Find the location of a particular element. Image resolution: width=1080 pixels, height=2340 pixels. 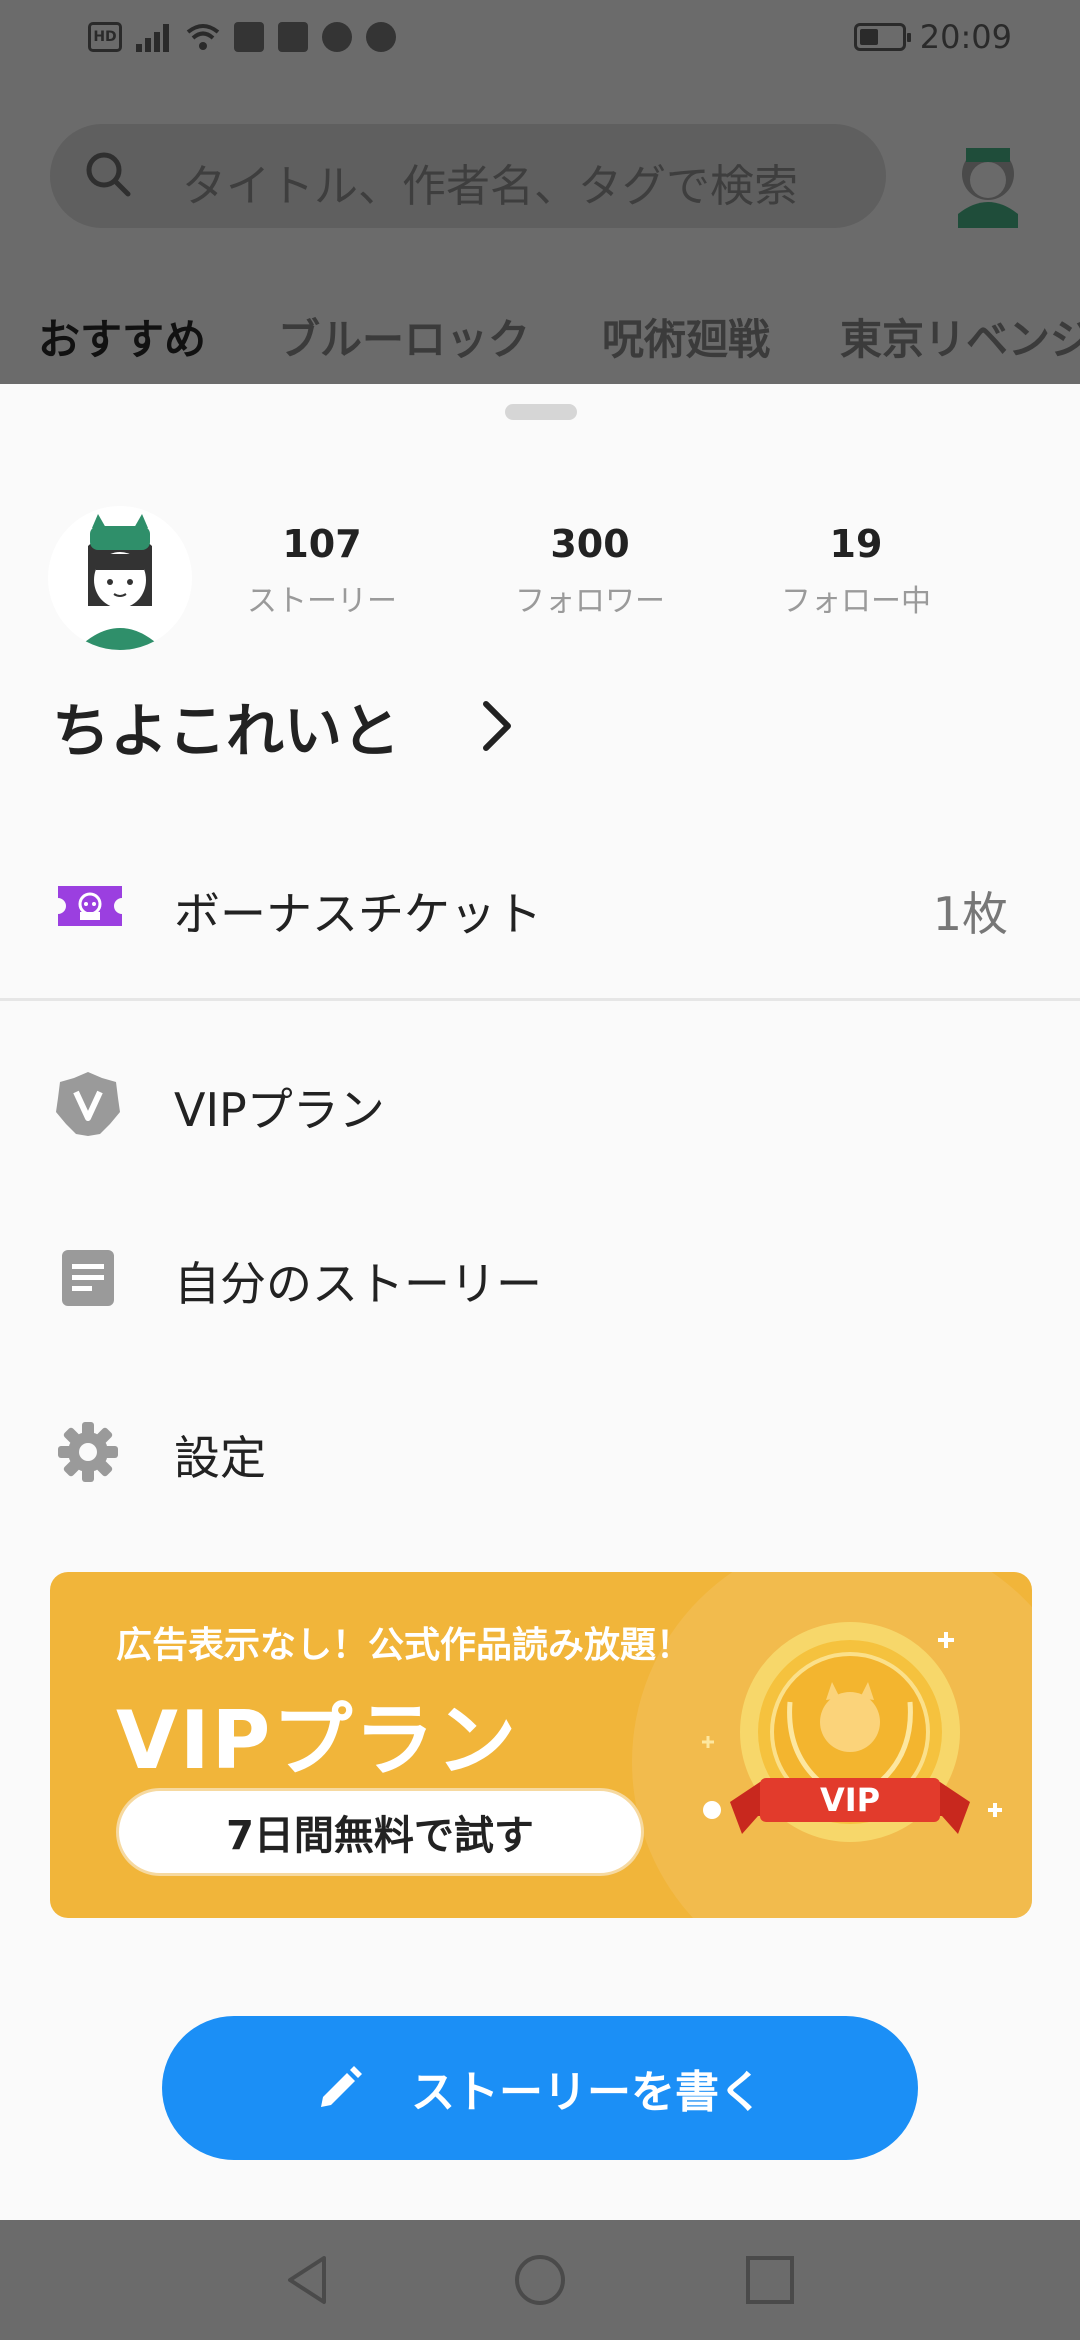

document-icon is located at coordinates (88, 1278).